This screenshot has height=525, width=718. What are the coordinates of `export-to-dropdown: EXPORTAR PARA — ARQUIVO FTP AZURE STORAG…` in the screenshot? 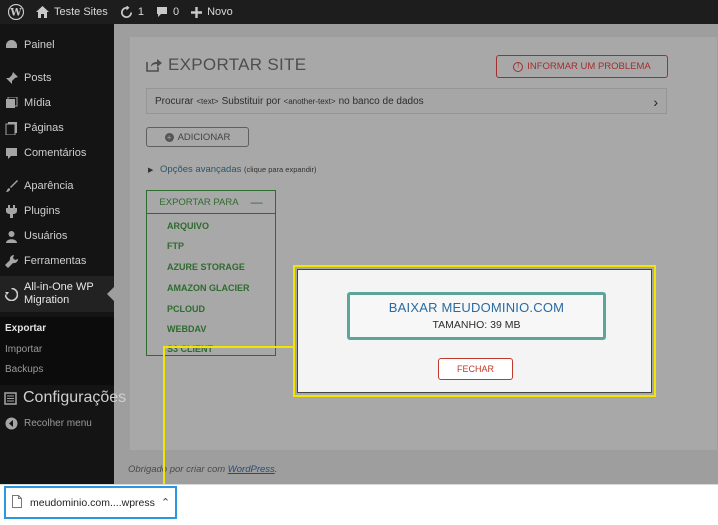 It's located at (211, 273).